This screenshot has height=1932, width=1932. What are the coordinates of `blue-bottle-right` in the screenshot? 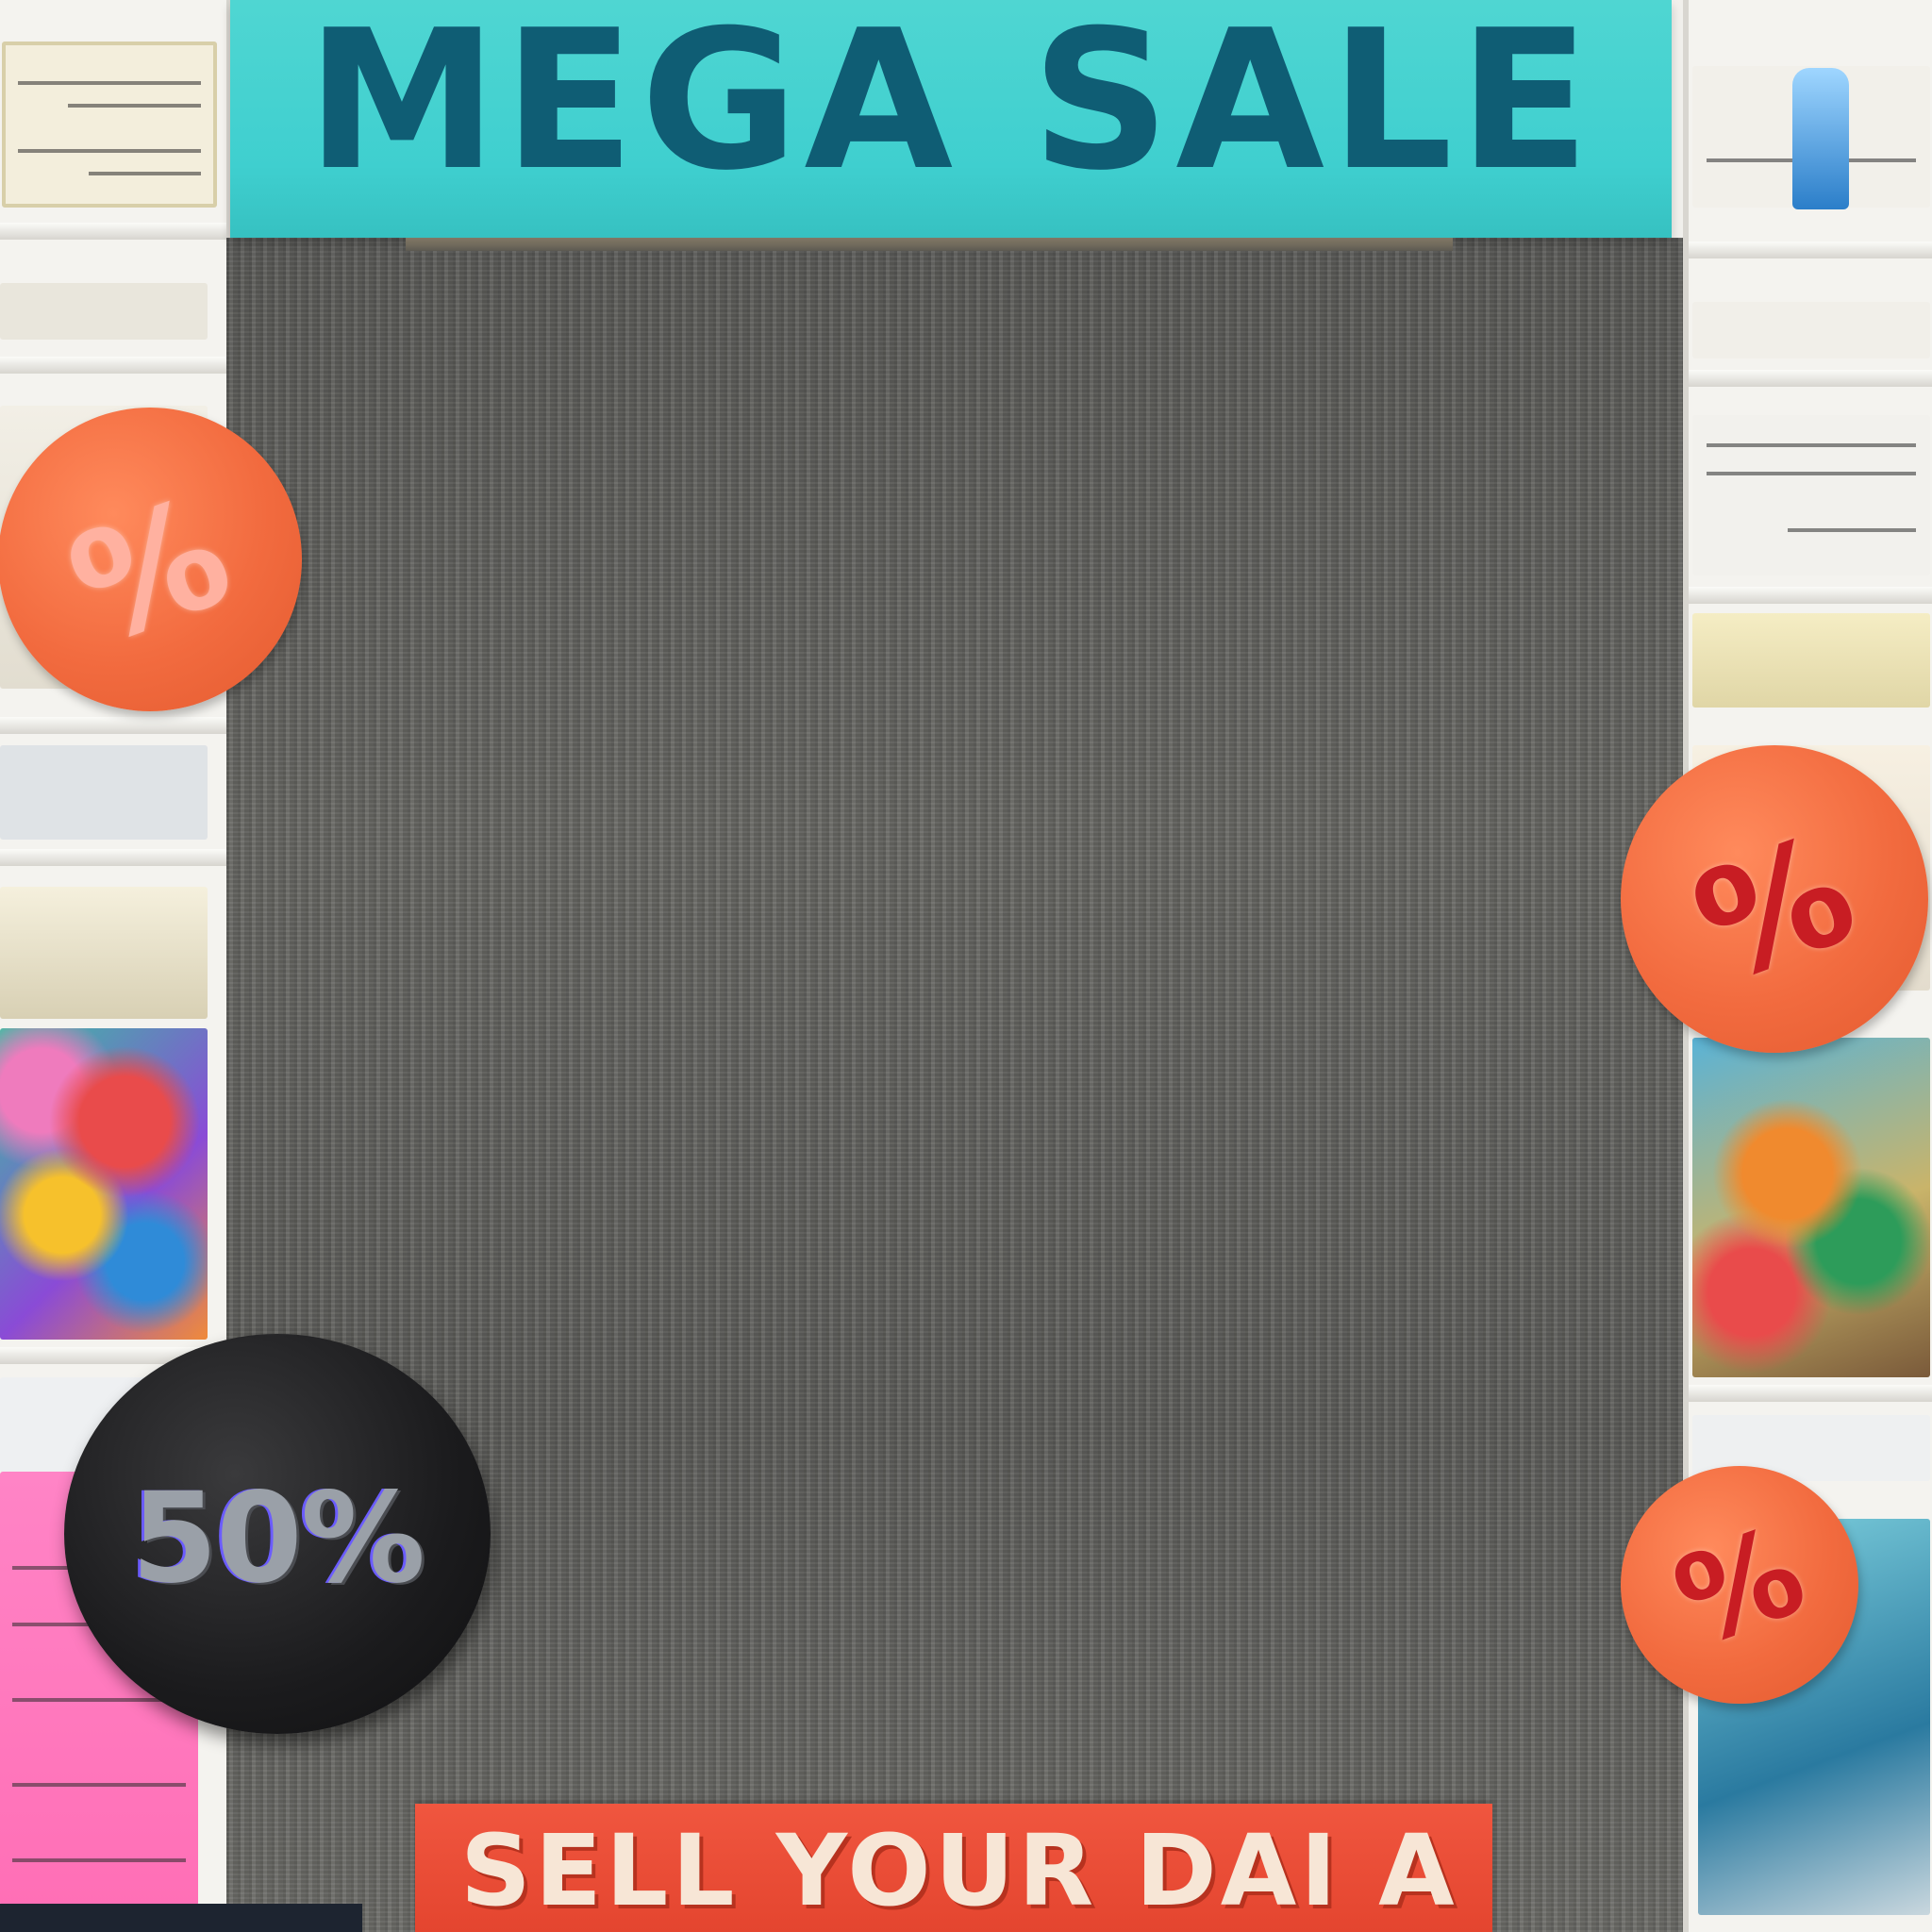 It's located at (1821, 138).